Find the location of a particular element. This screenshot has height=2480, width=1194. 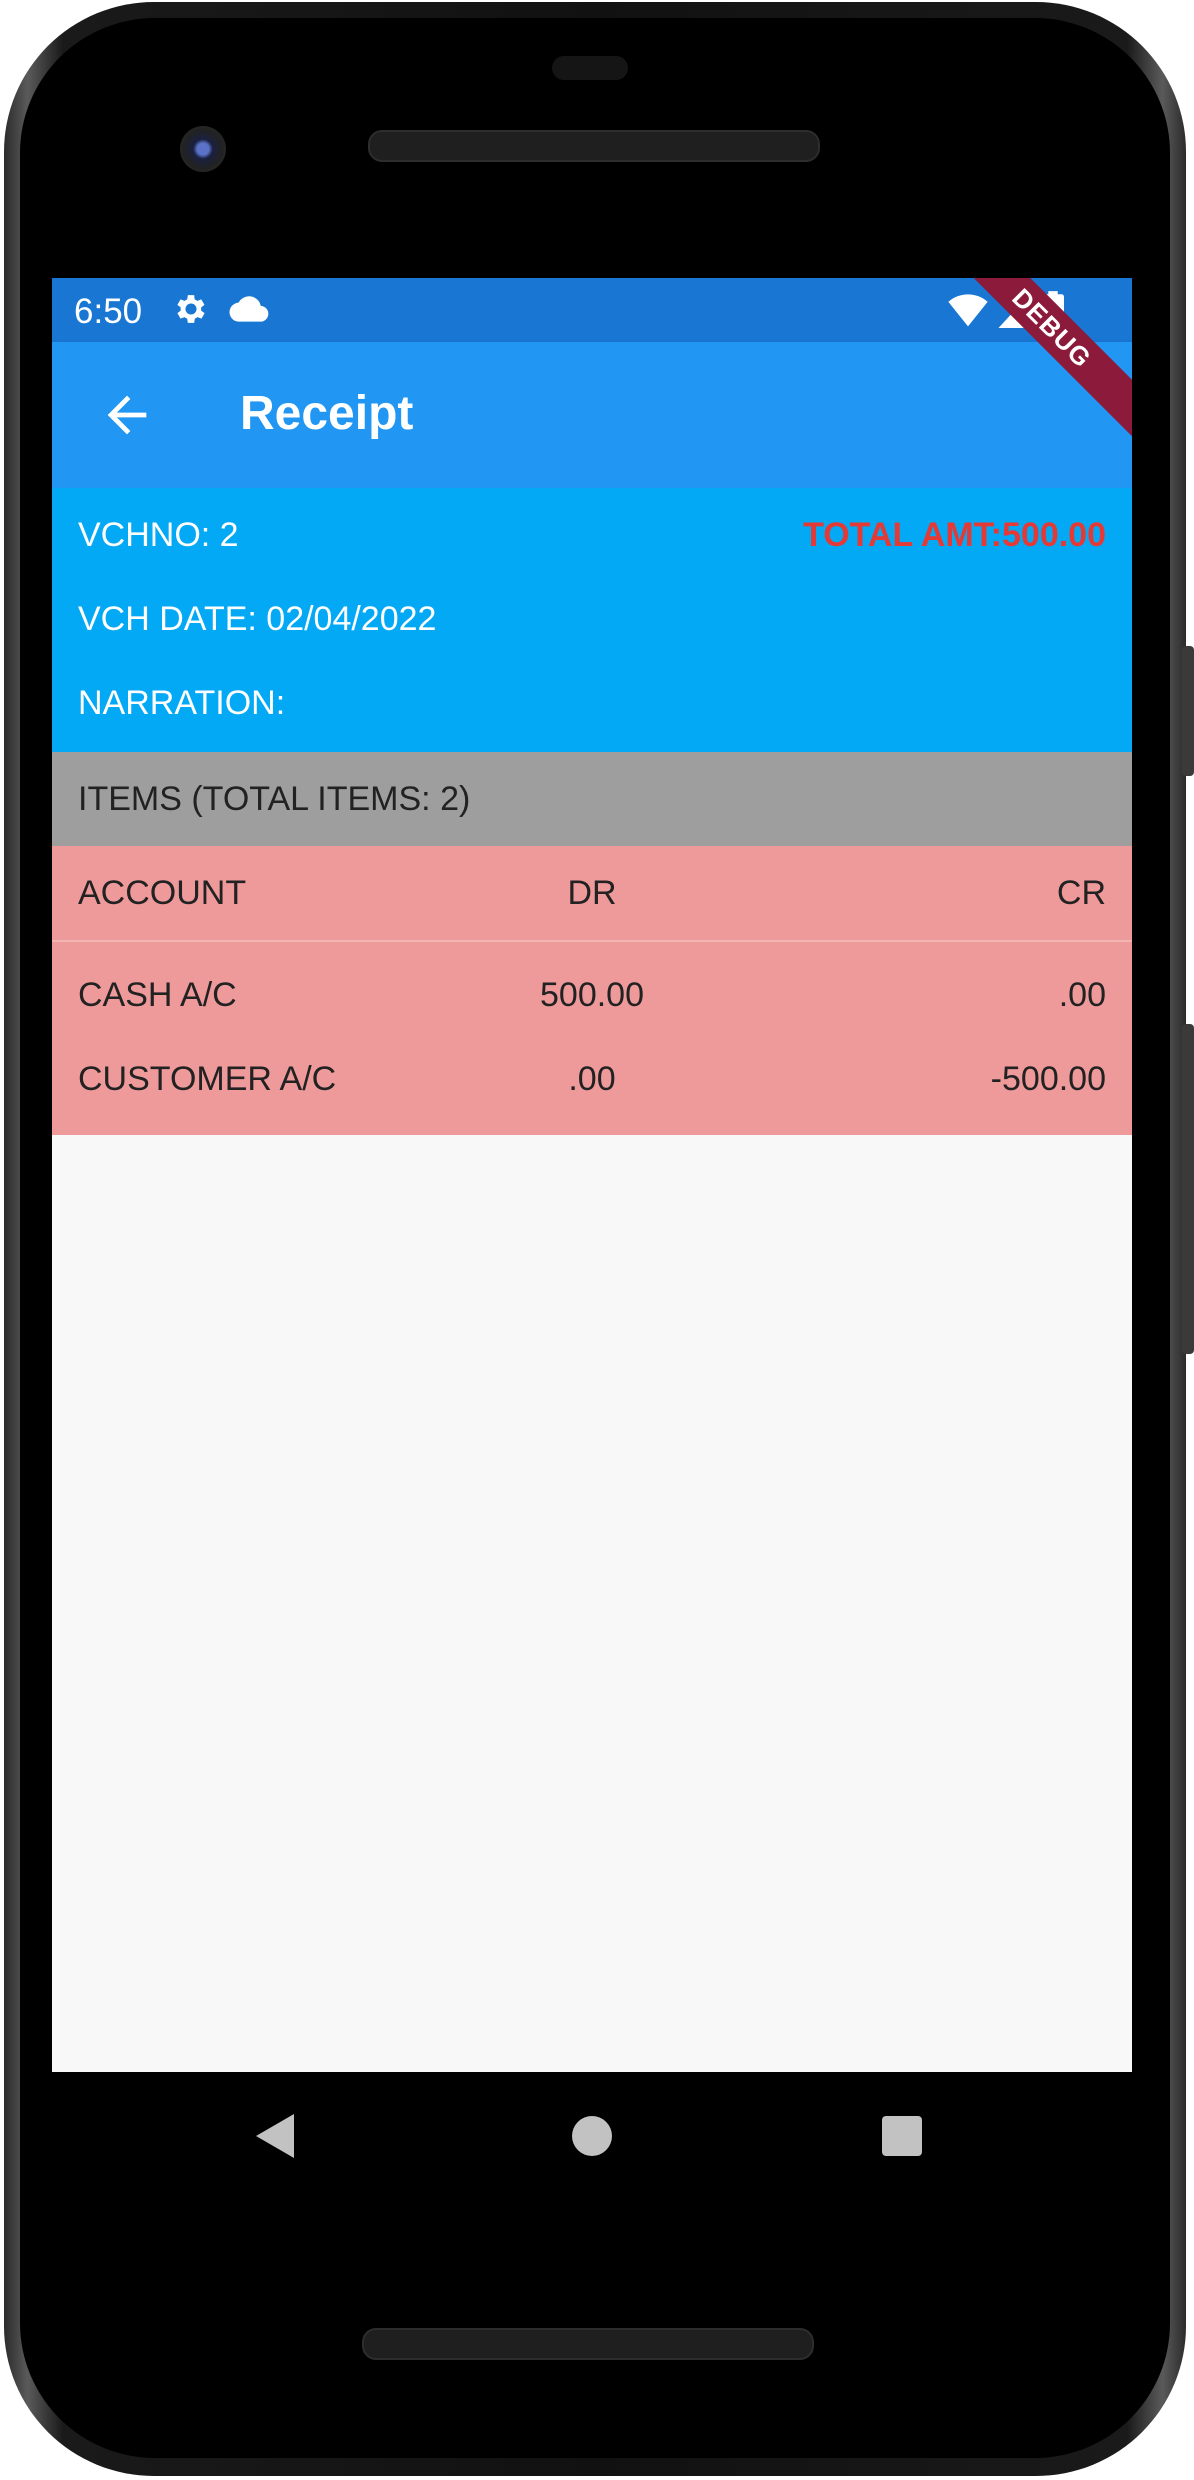

cloud-icon is located at coordinates (249, 309).